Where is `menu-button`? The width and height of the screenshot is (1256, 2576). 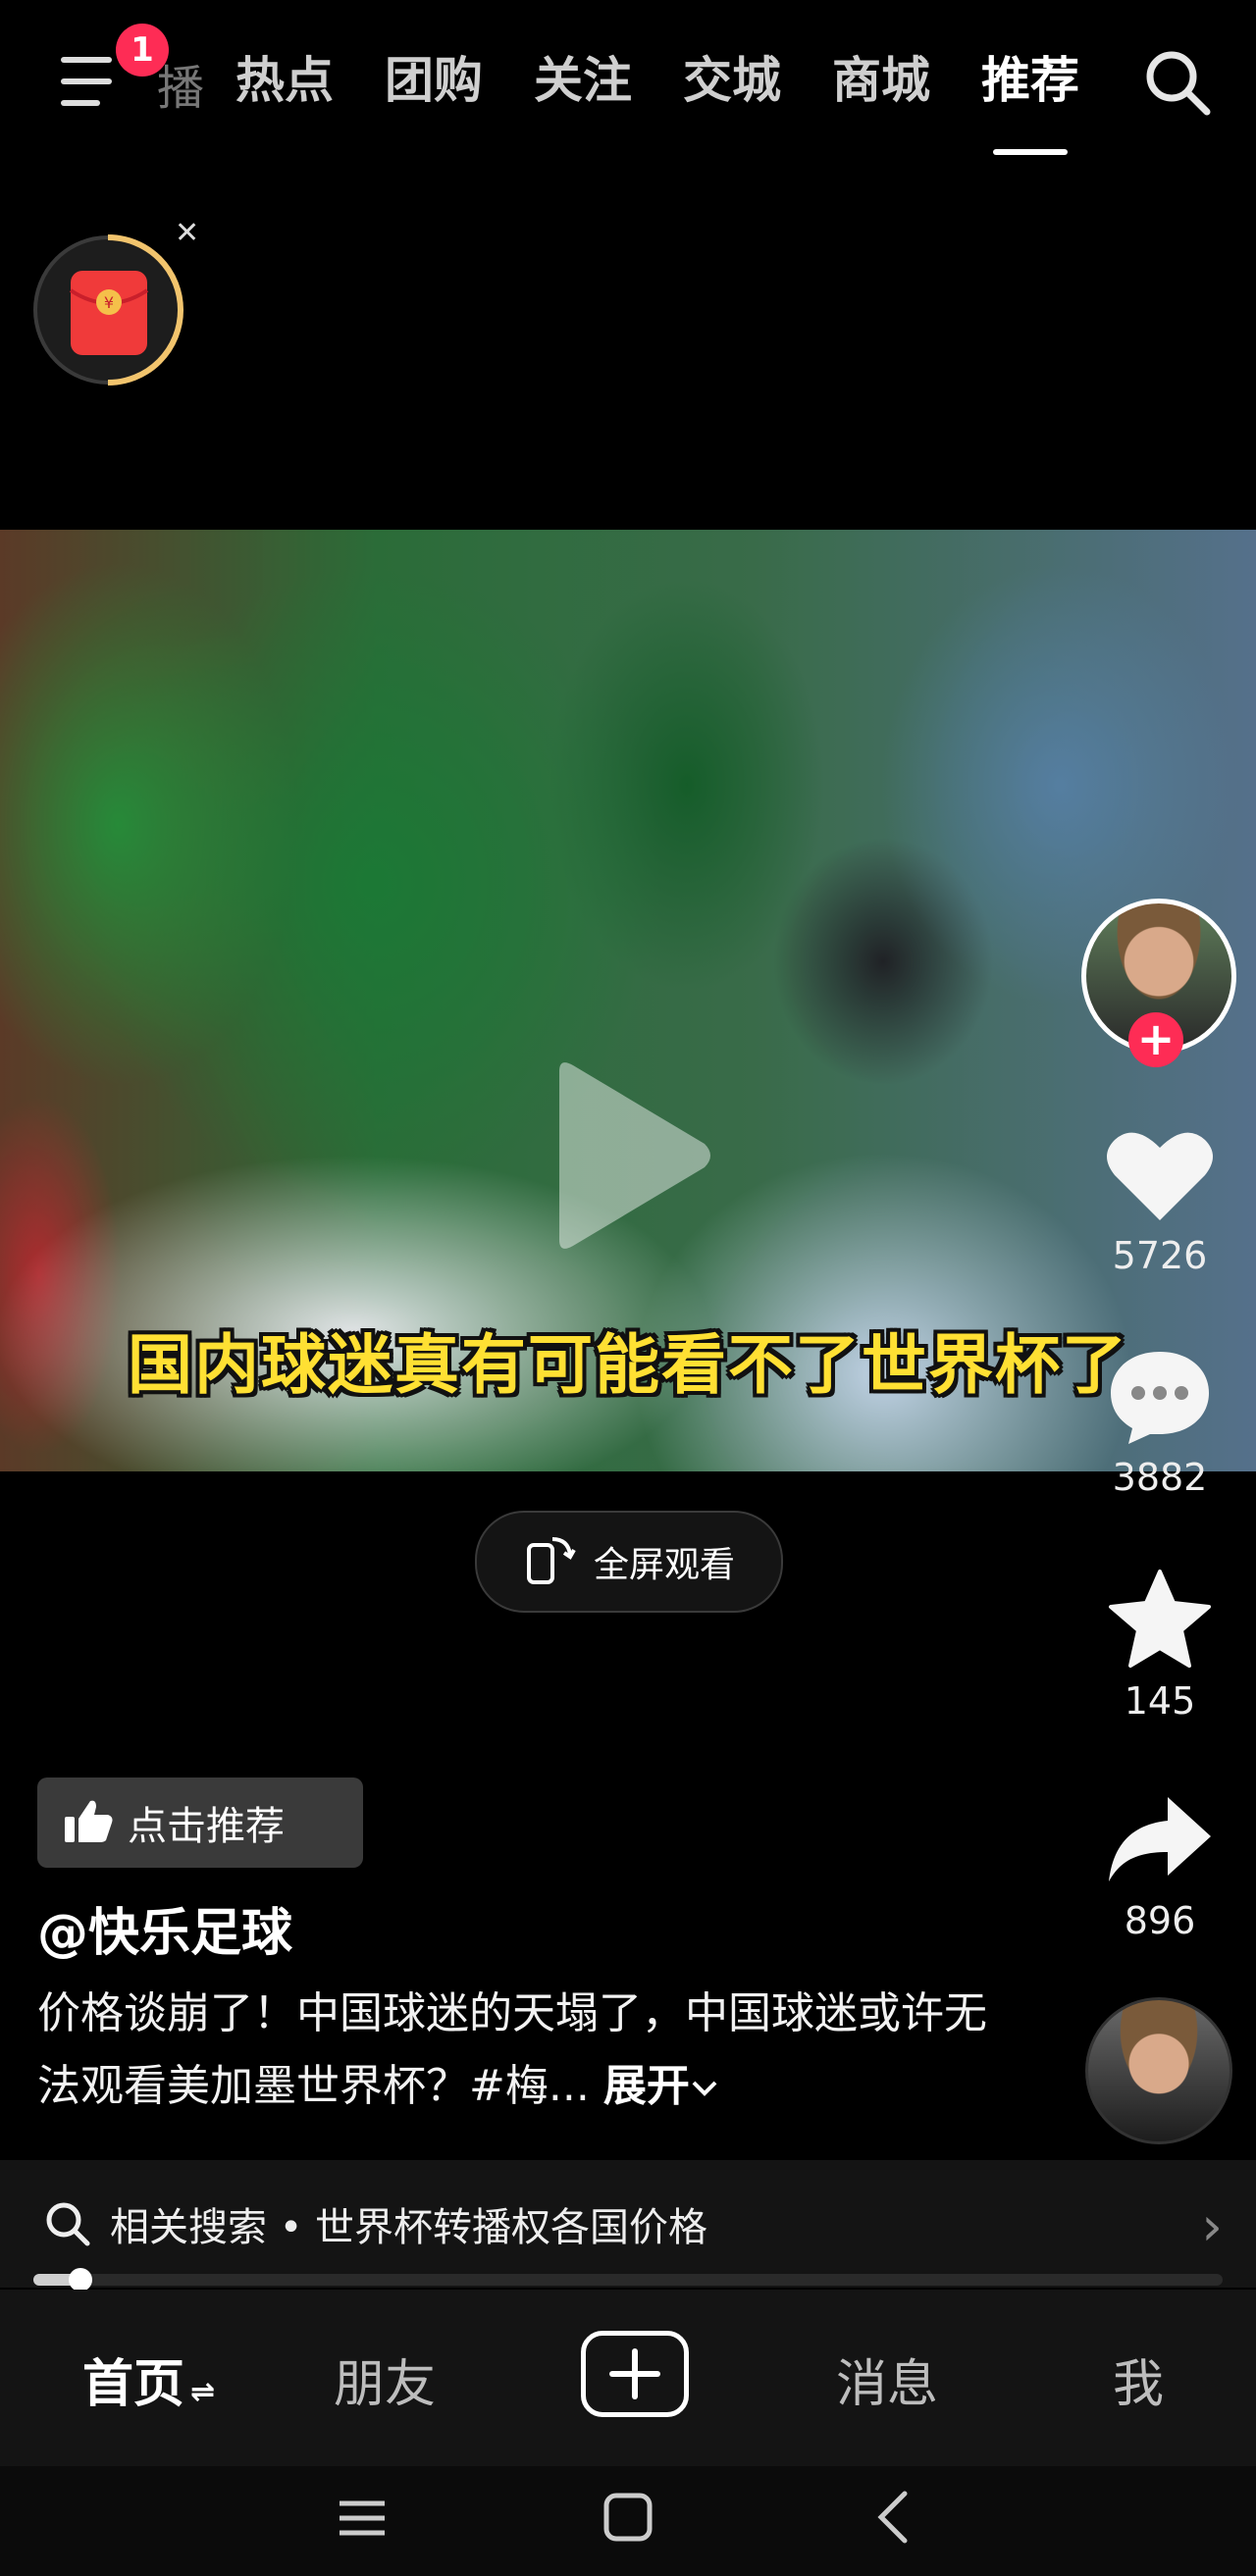
menu-button is located at coordinates (92, 80).